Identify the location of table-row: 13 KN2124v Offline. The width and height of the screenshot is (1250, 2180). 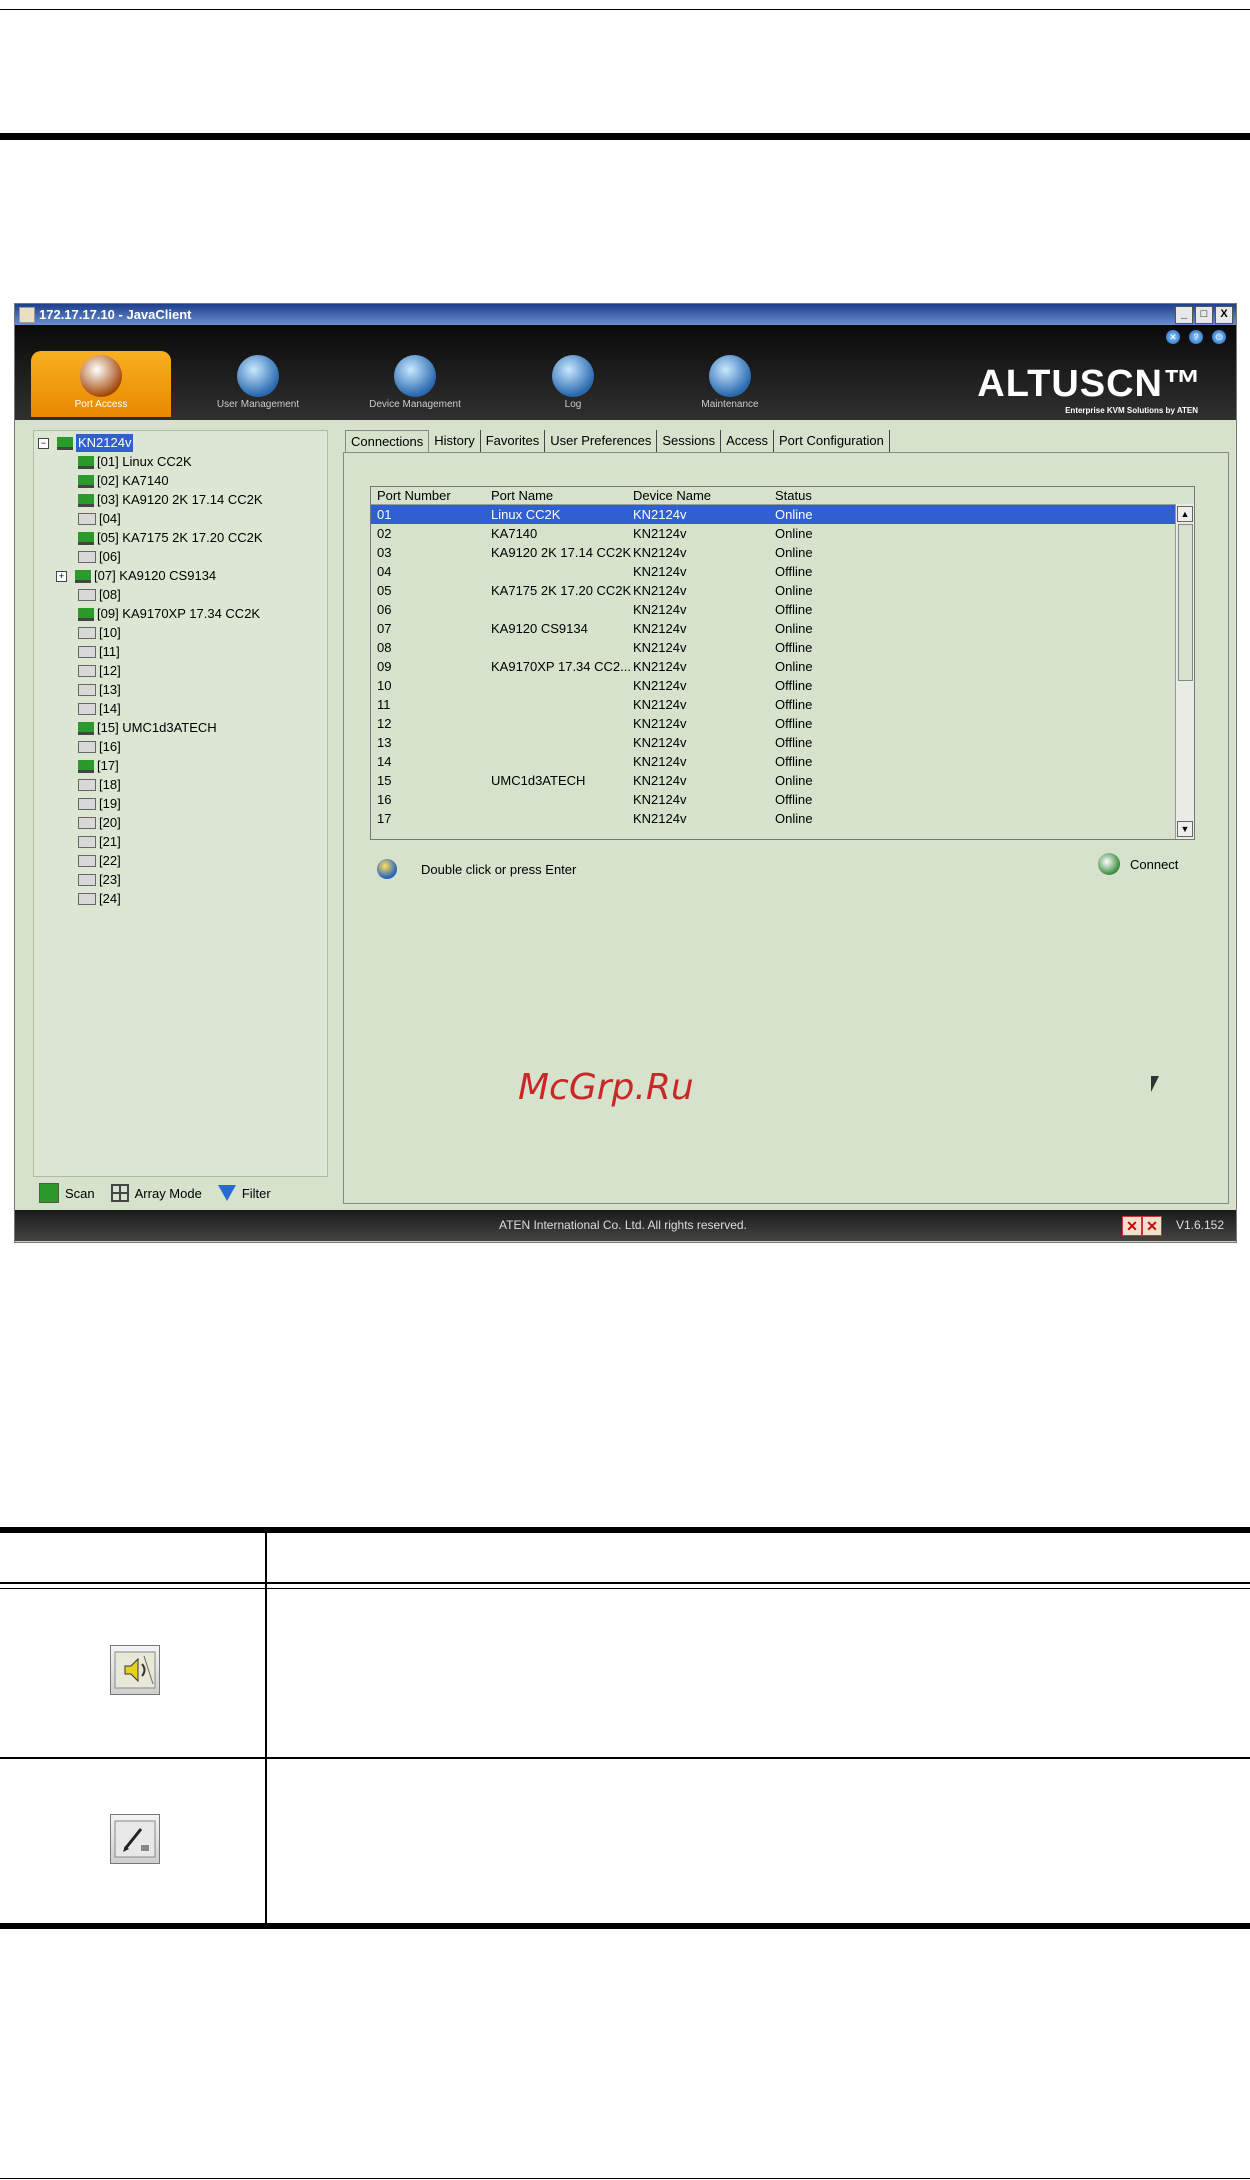
(773, 742).